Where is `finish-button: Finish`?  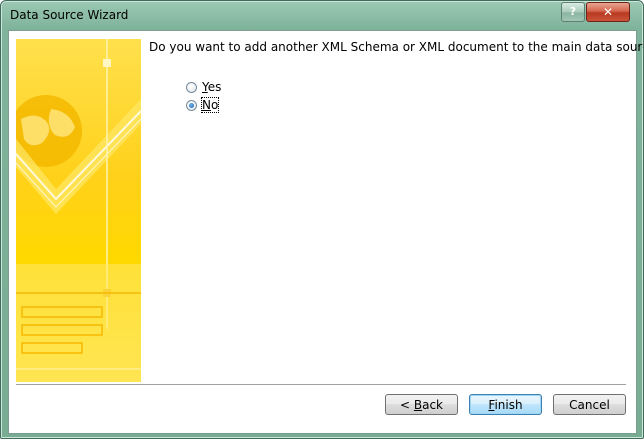
finish-button: Finish is located at coordinates (505, 404).